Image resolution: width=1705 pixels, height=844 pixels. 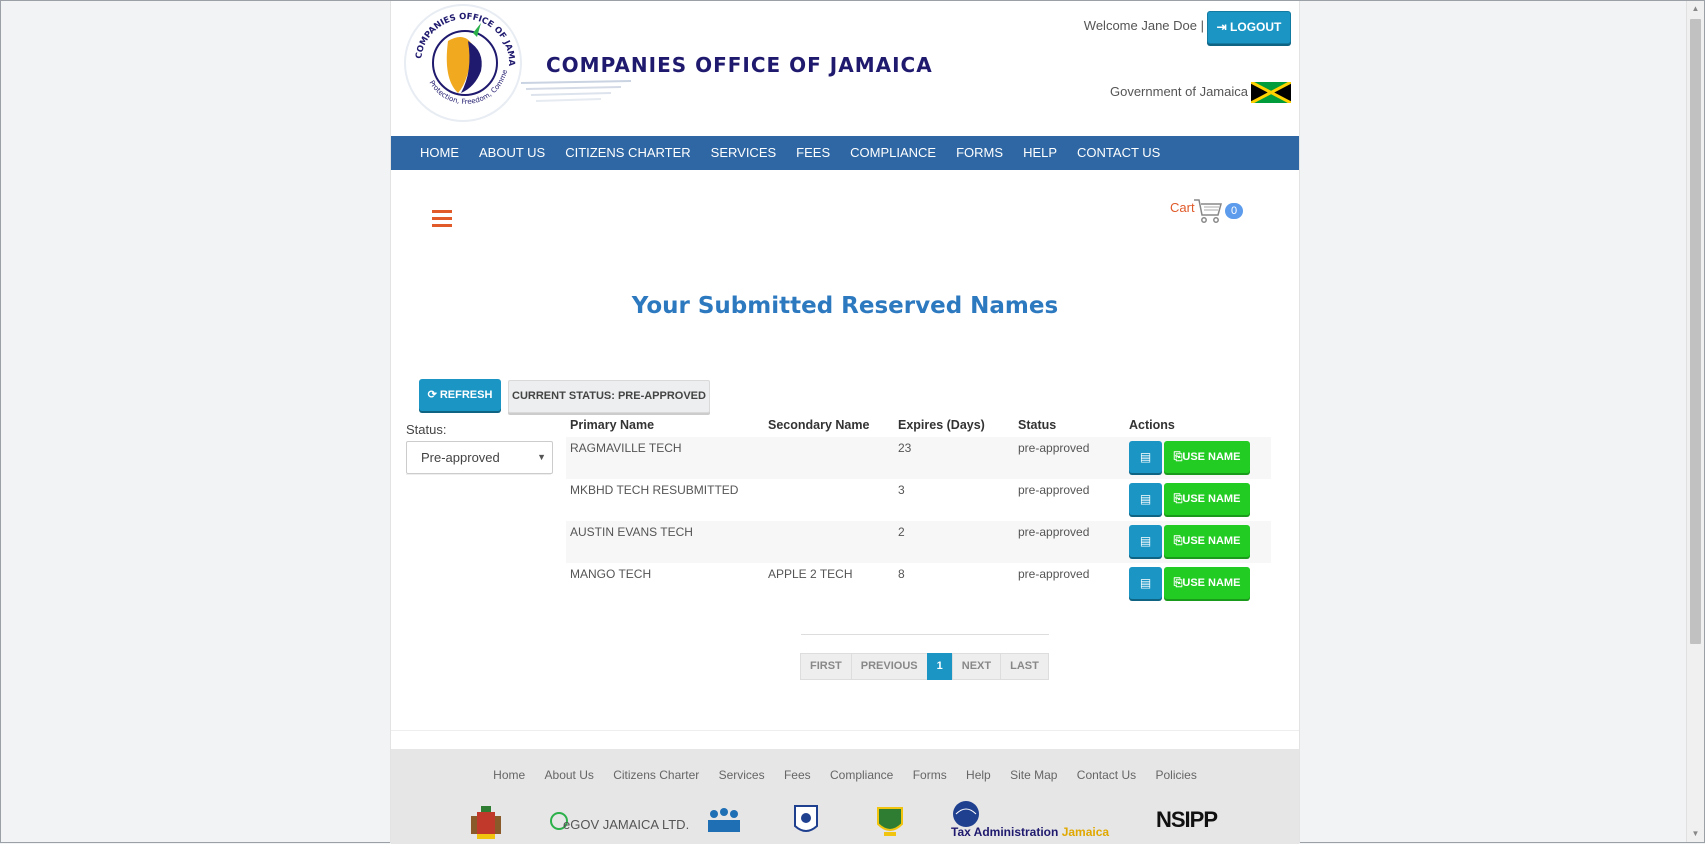 I want to click on column-header-status: Status, so click(x=1037, y=425).